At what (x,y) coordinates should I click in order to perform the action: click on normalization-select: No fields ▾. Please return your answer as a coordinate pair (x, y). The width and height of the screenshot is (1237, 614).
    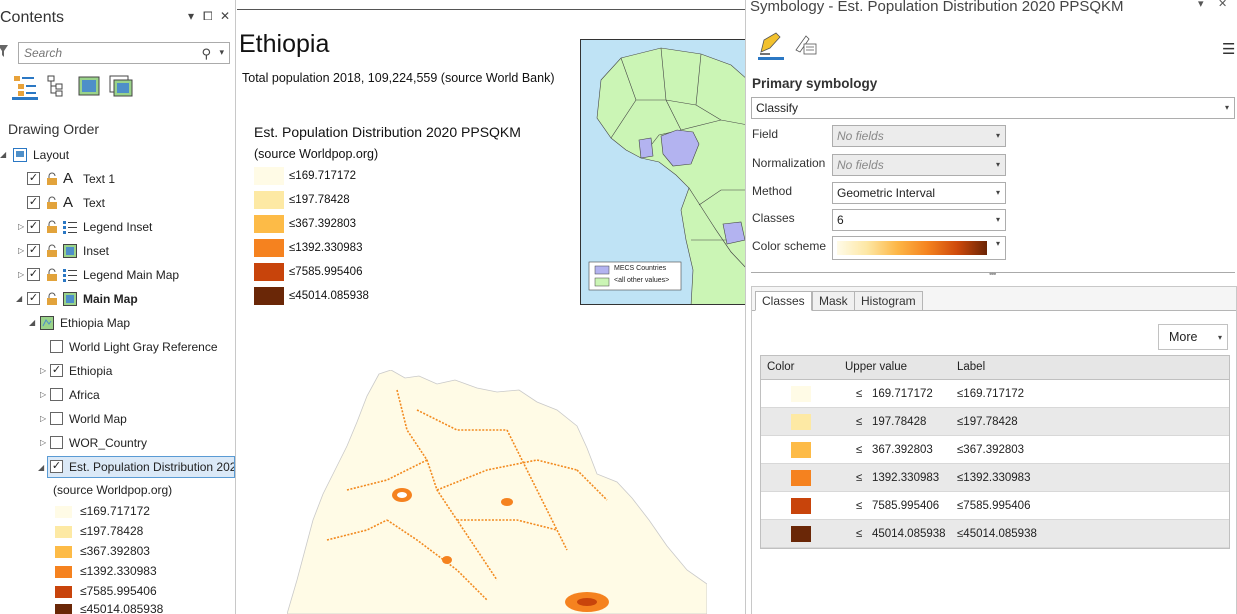
    Looking at the image, I should click on (919, 165).